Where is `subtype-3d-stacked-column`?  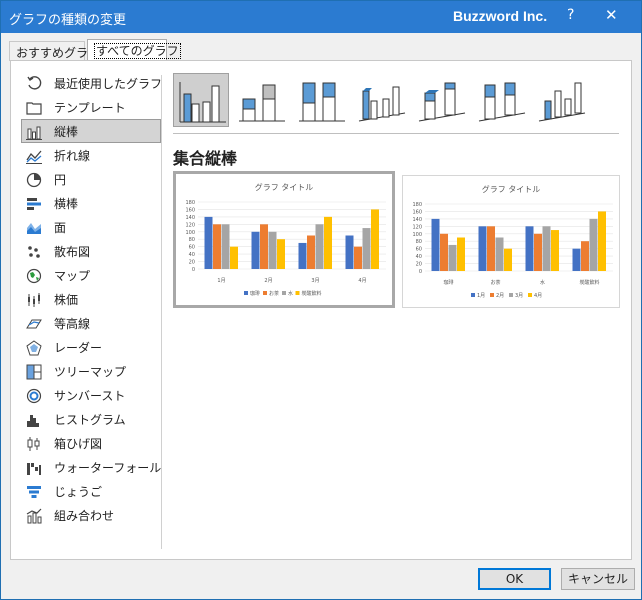
subtype-3d-stacked-column is located at coordinates (441, 100).